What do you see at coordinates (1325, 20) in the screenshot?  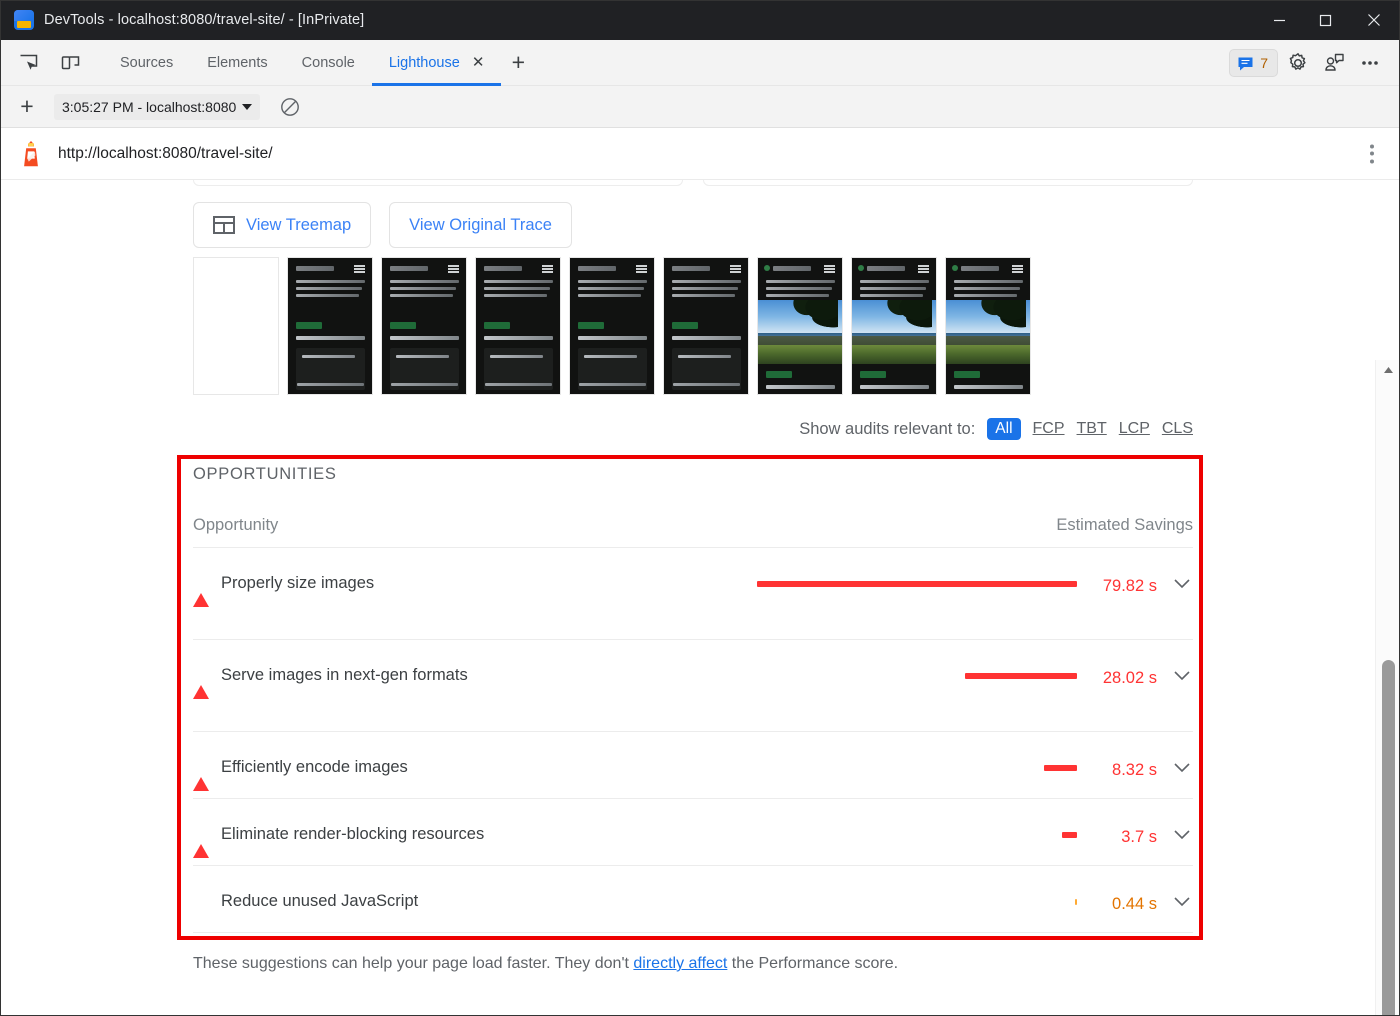 I see `maximize-button` at bounding box center [1325, 20].